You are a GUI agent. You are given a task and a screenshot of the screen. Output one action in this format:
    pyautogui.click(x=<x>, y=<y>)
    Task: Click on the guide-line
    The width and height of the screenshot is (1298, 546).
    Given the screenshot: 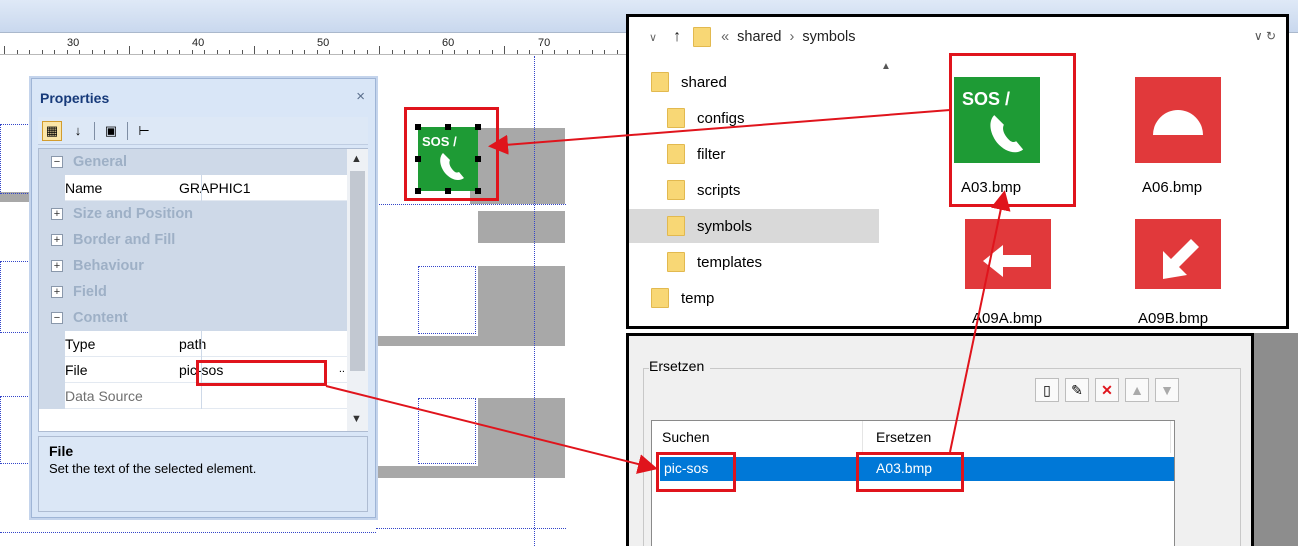 What is the action you would take?
    pyautogui.click(x=471, y=204)
    